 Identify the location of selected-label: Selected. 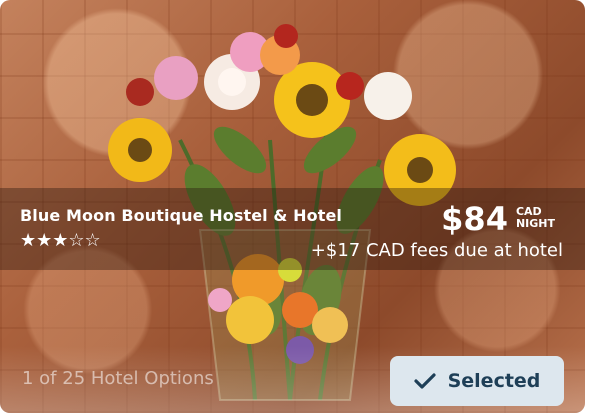
(494, 381).